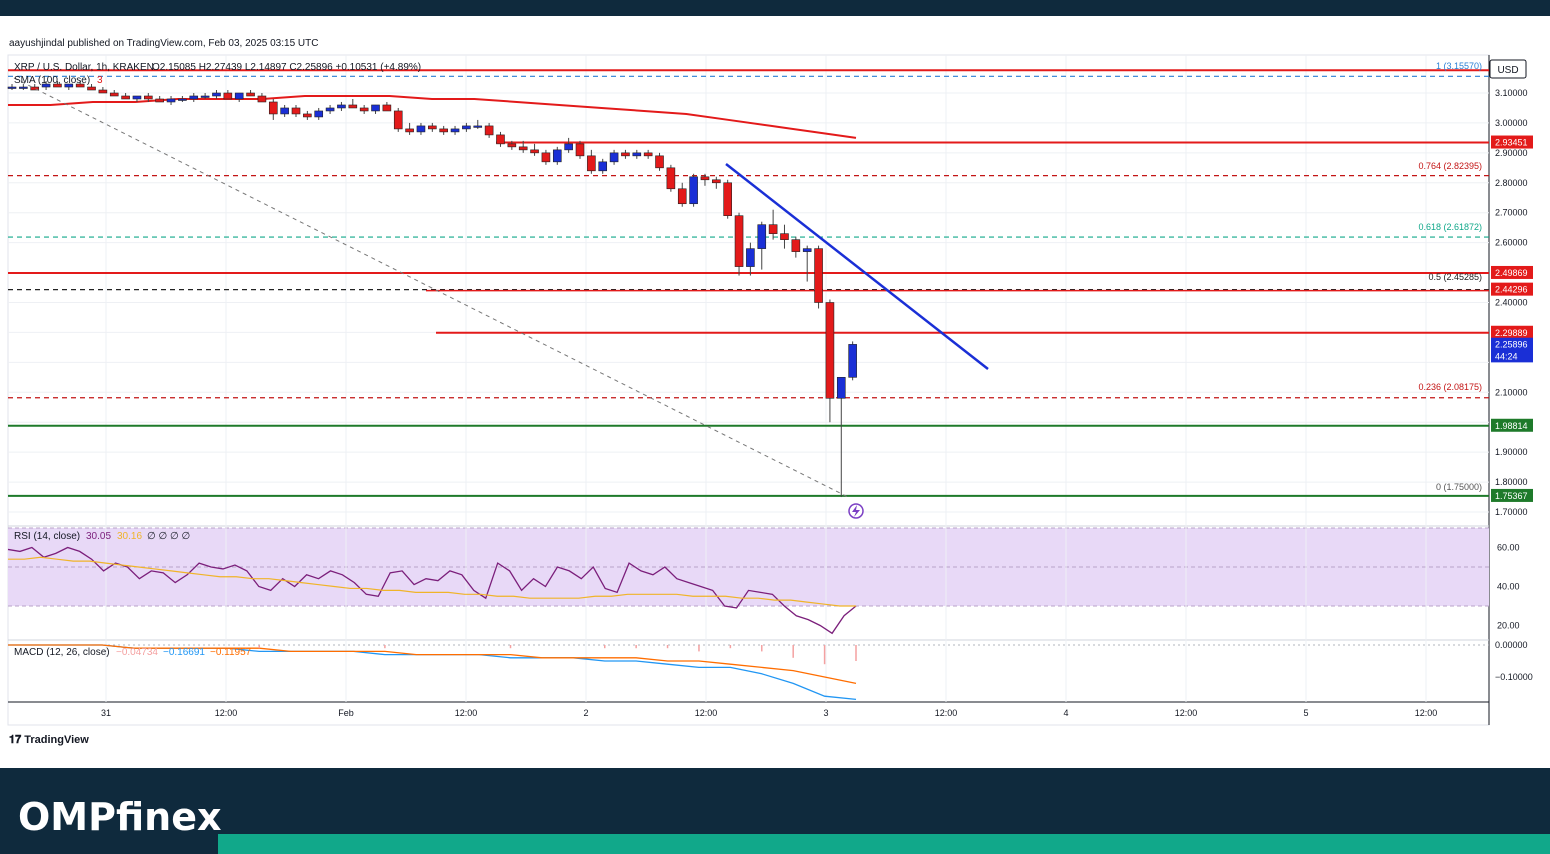 This screenshot has height=854, width=1550. What do you see at coordinates (1511, 153) in the screenshot?
I see `price-tick-label: 2.90000` at bounding box center [1511, 153].